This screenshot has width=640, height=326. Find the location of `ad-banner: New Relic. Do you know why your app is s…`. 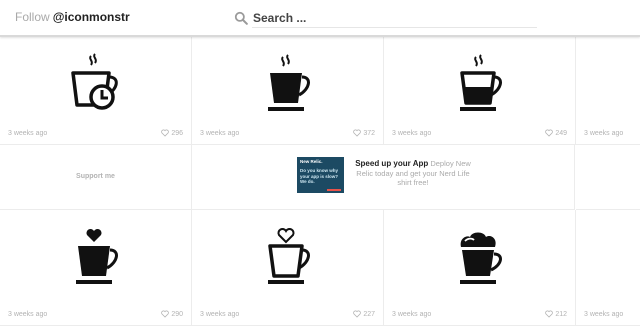

ad-banner: New Relic. Do you know why your app is s… is located at coordinates (383, 177).